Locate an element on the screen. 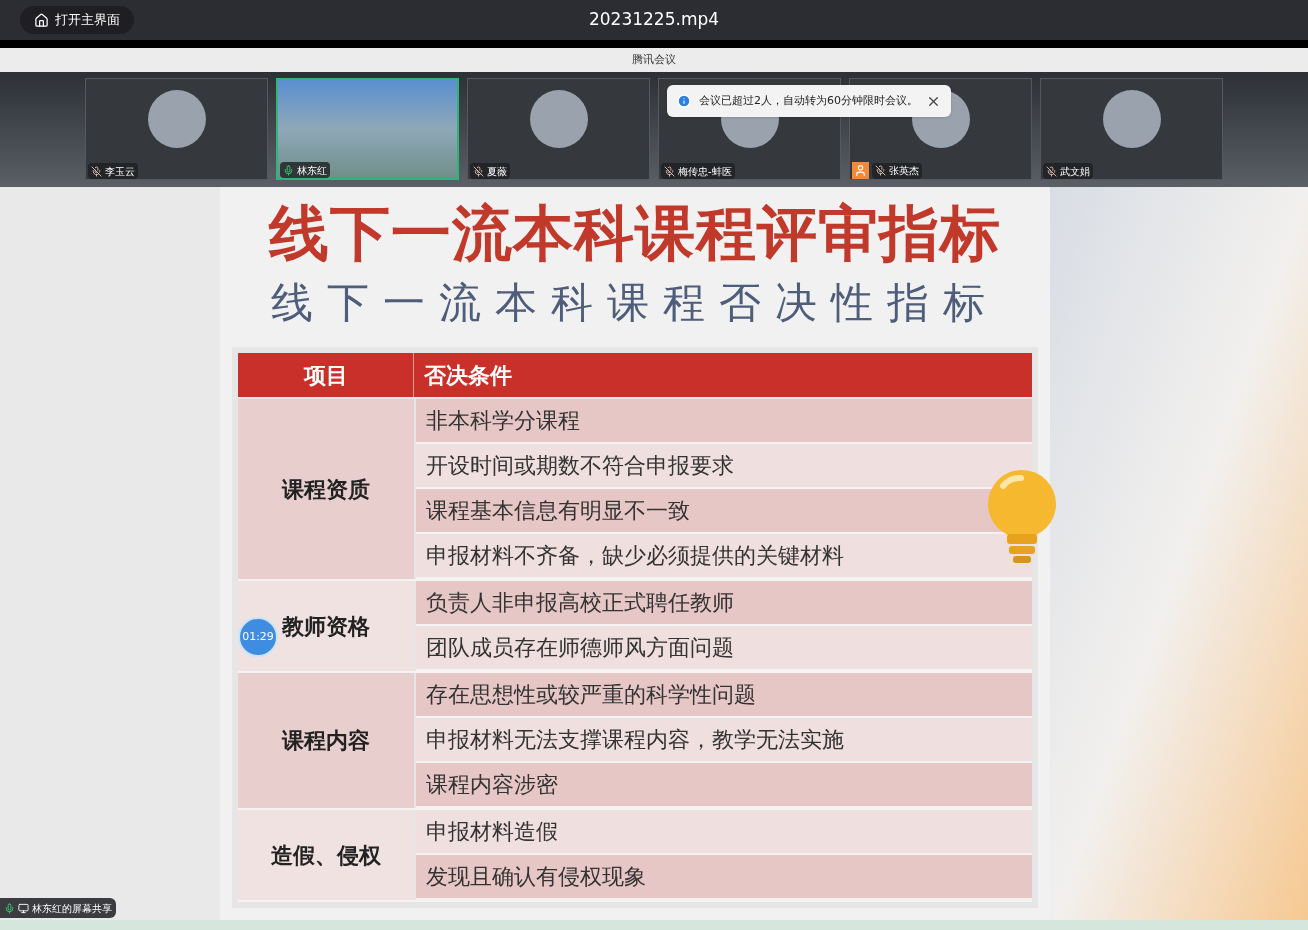 Image resolution: width=1308 pixels, height=930 pixels. participant-name: 武文娟 is located at coordinates (1075, 171).